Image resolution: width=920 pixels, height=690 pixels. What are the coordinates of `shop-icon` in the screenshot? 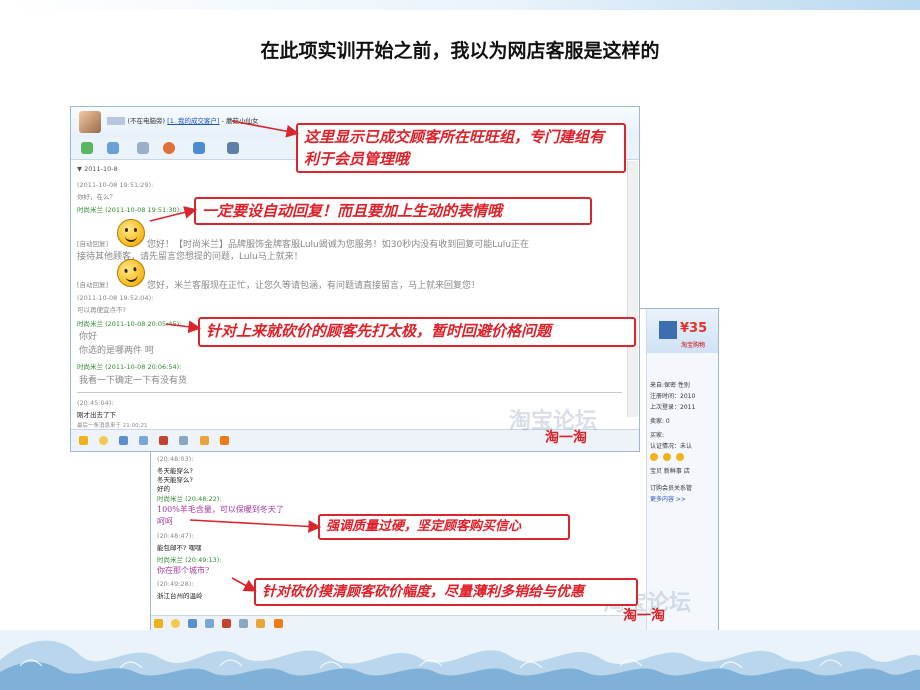 It's located at (680, 457).